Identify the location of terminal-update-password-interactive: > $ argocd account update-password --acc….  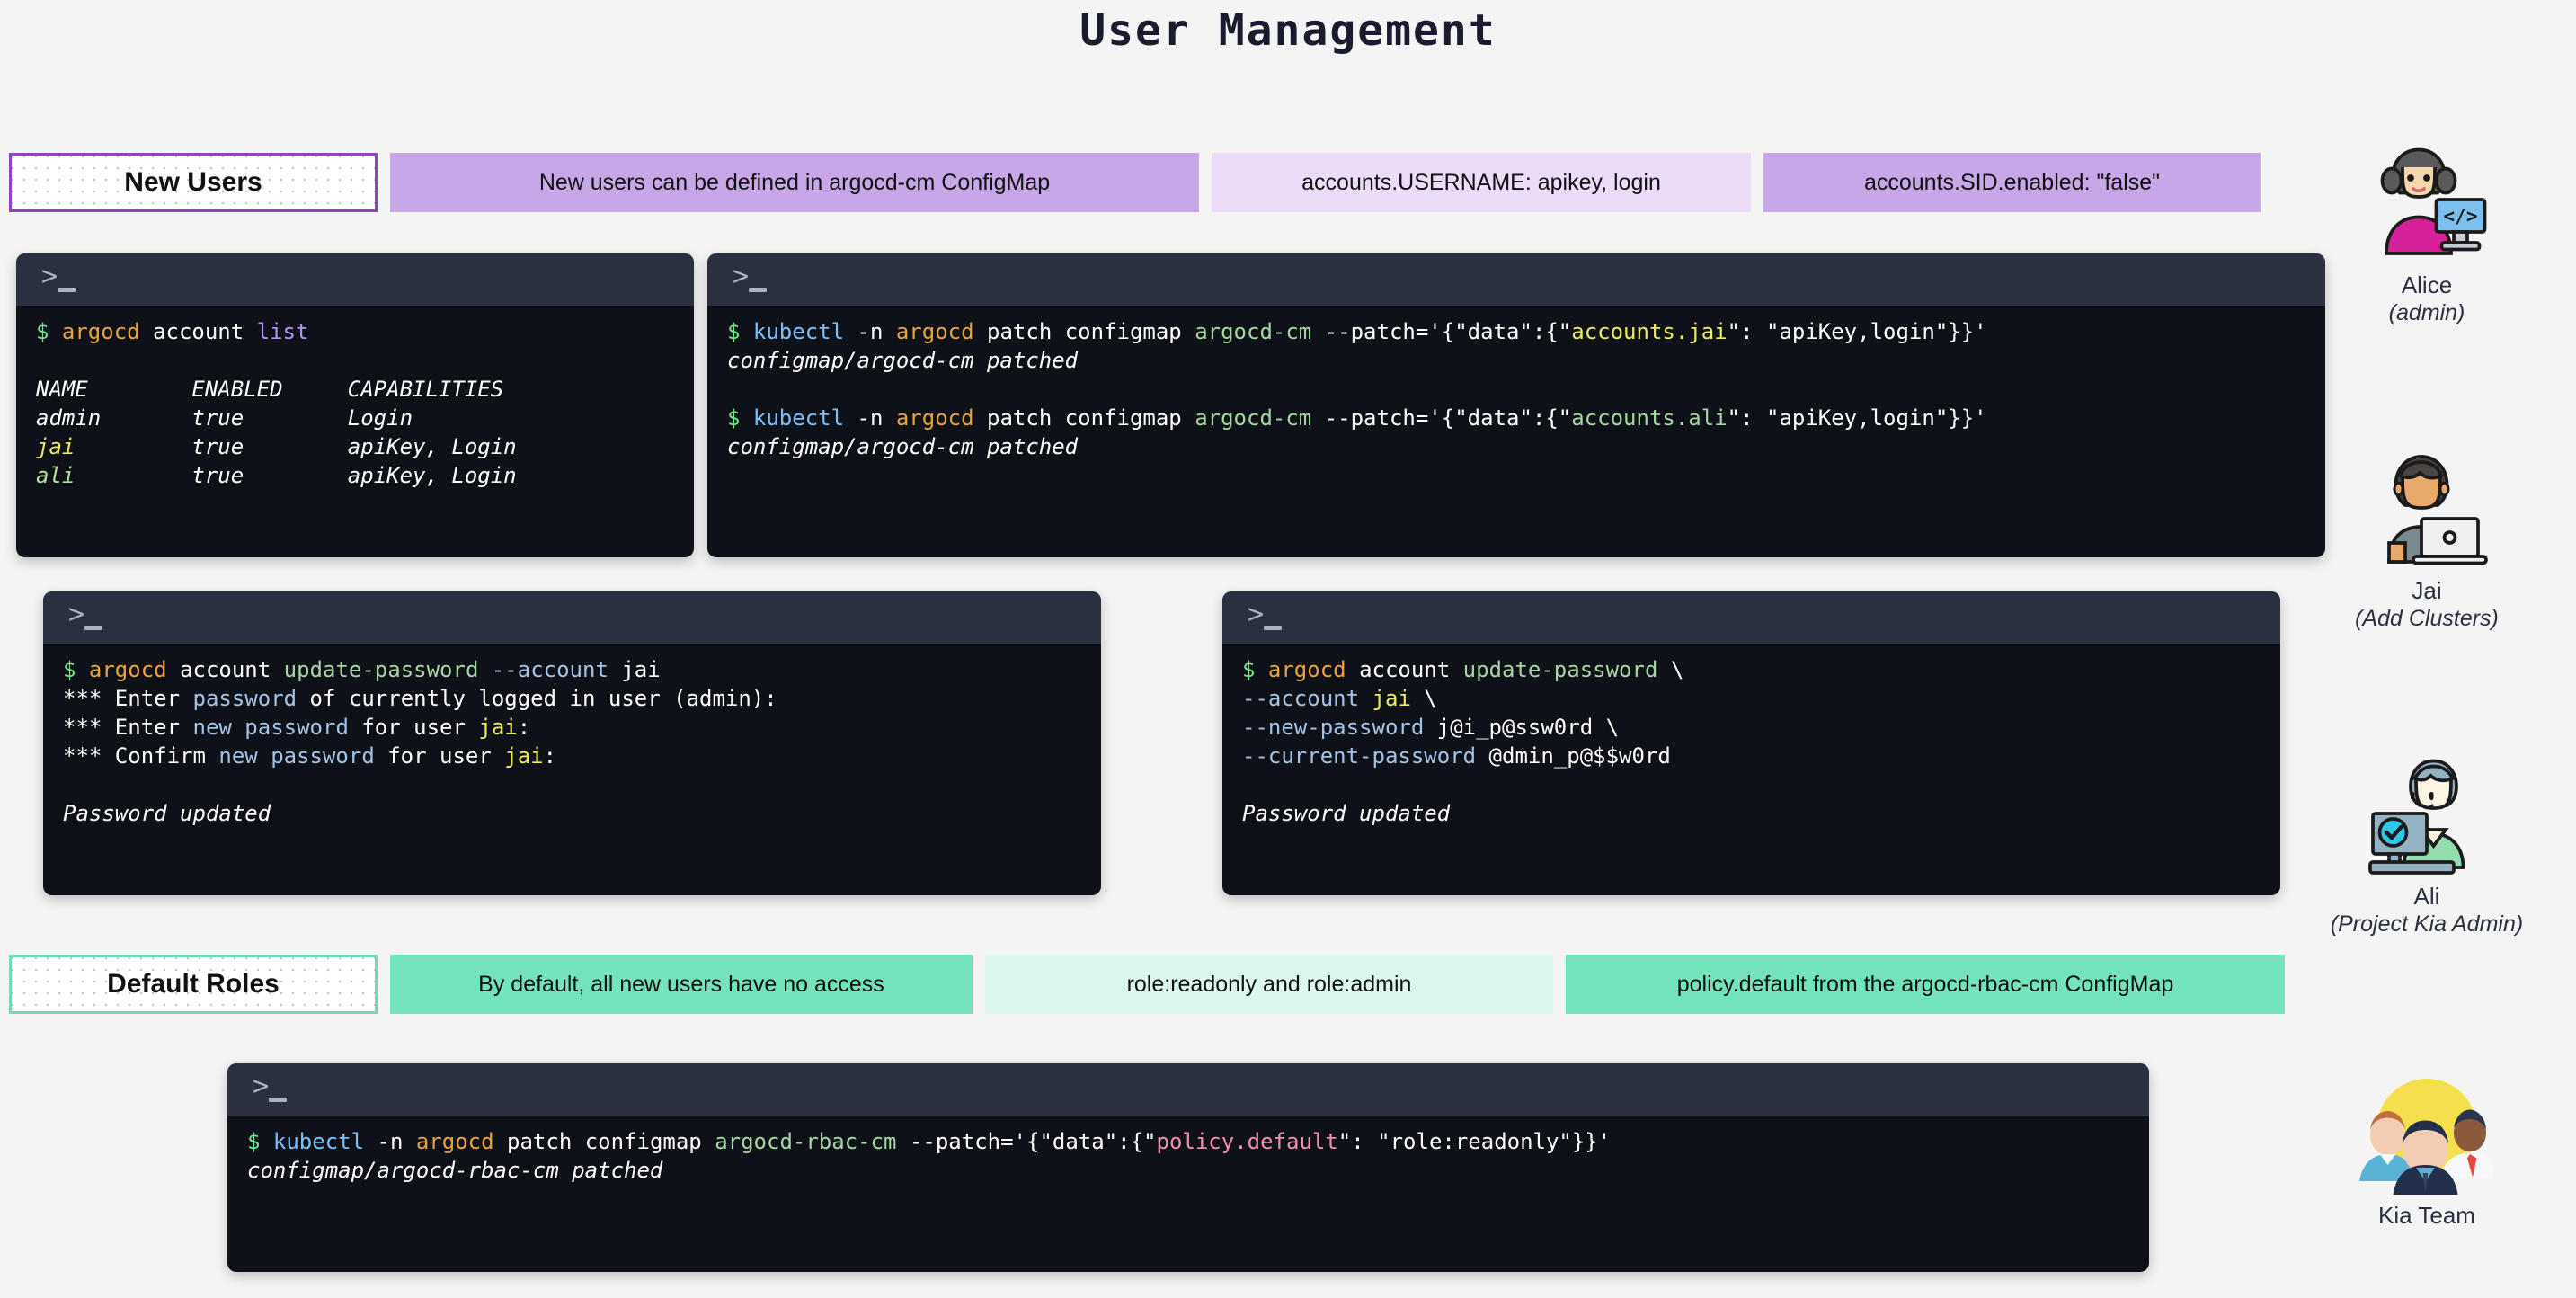
(572, 743).